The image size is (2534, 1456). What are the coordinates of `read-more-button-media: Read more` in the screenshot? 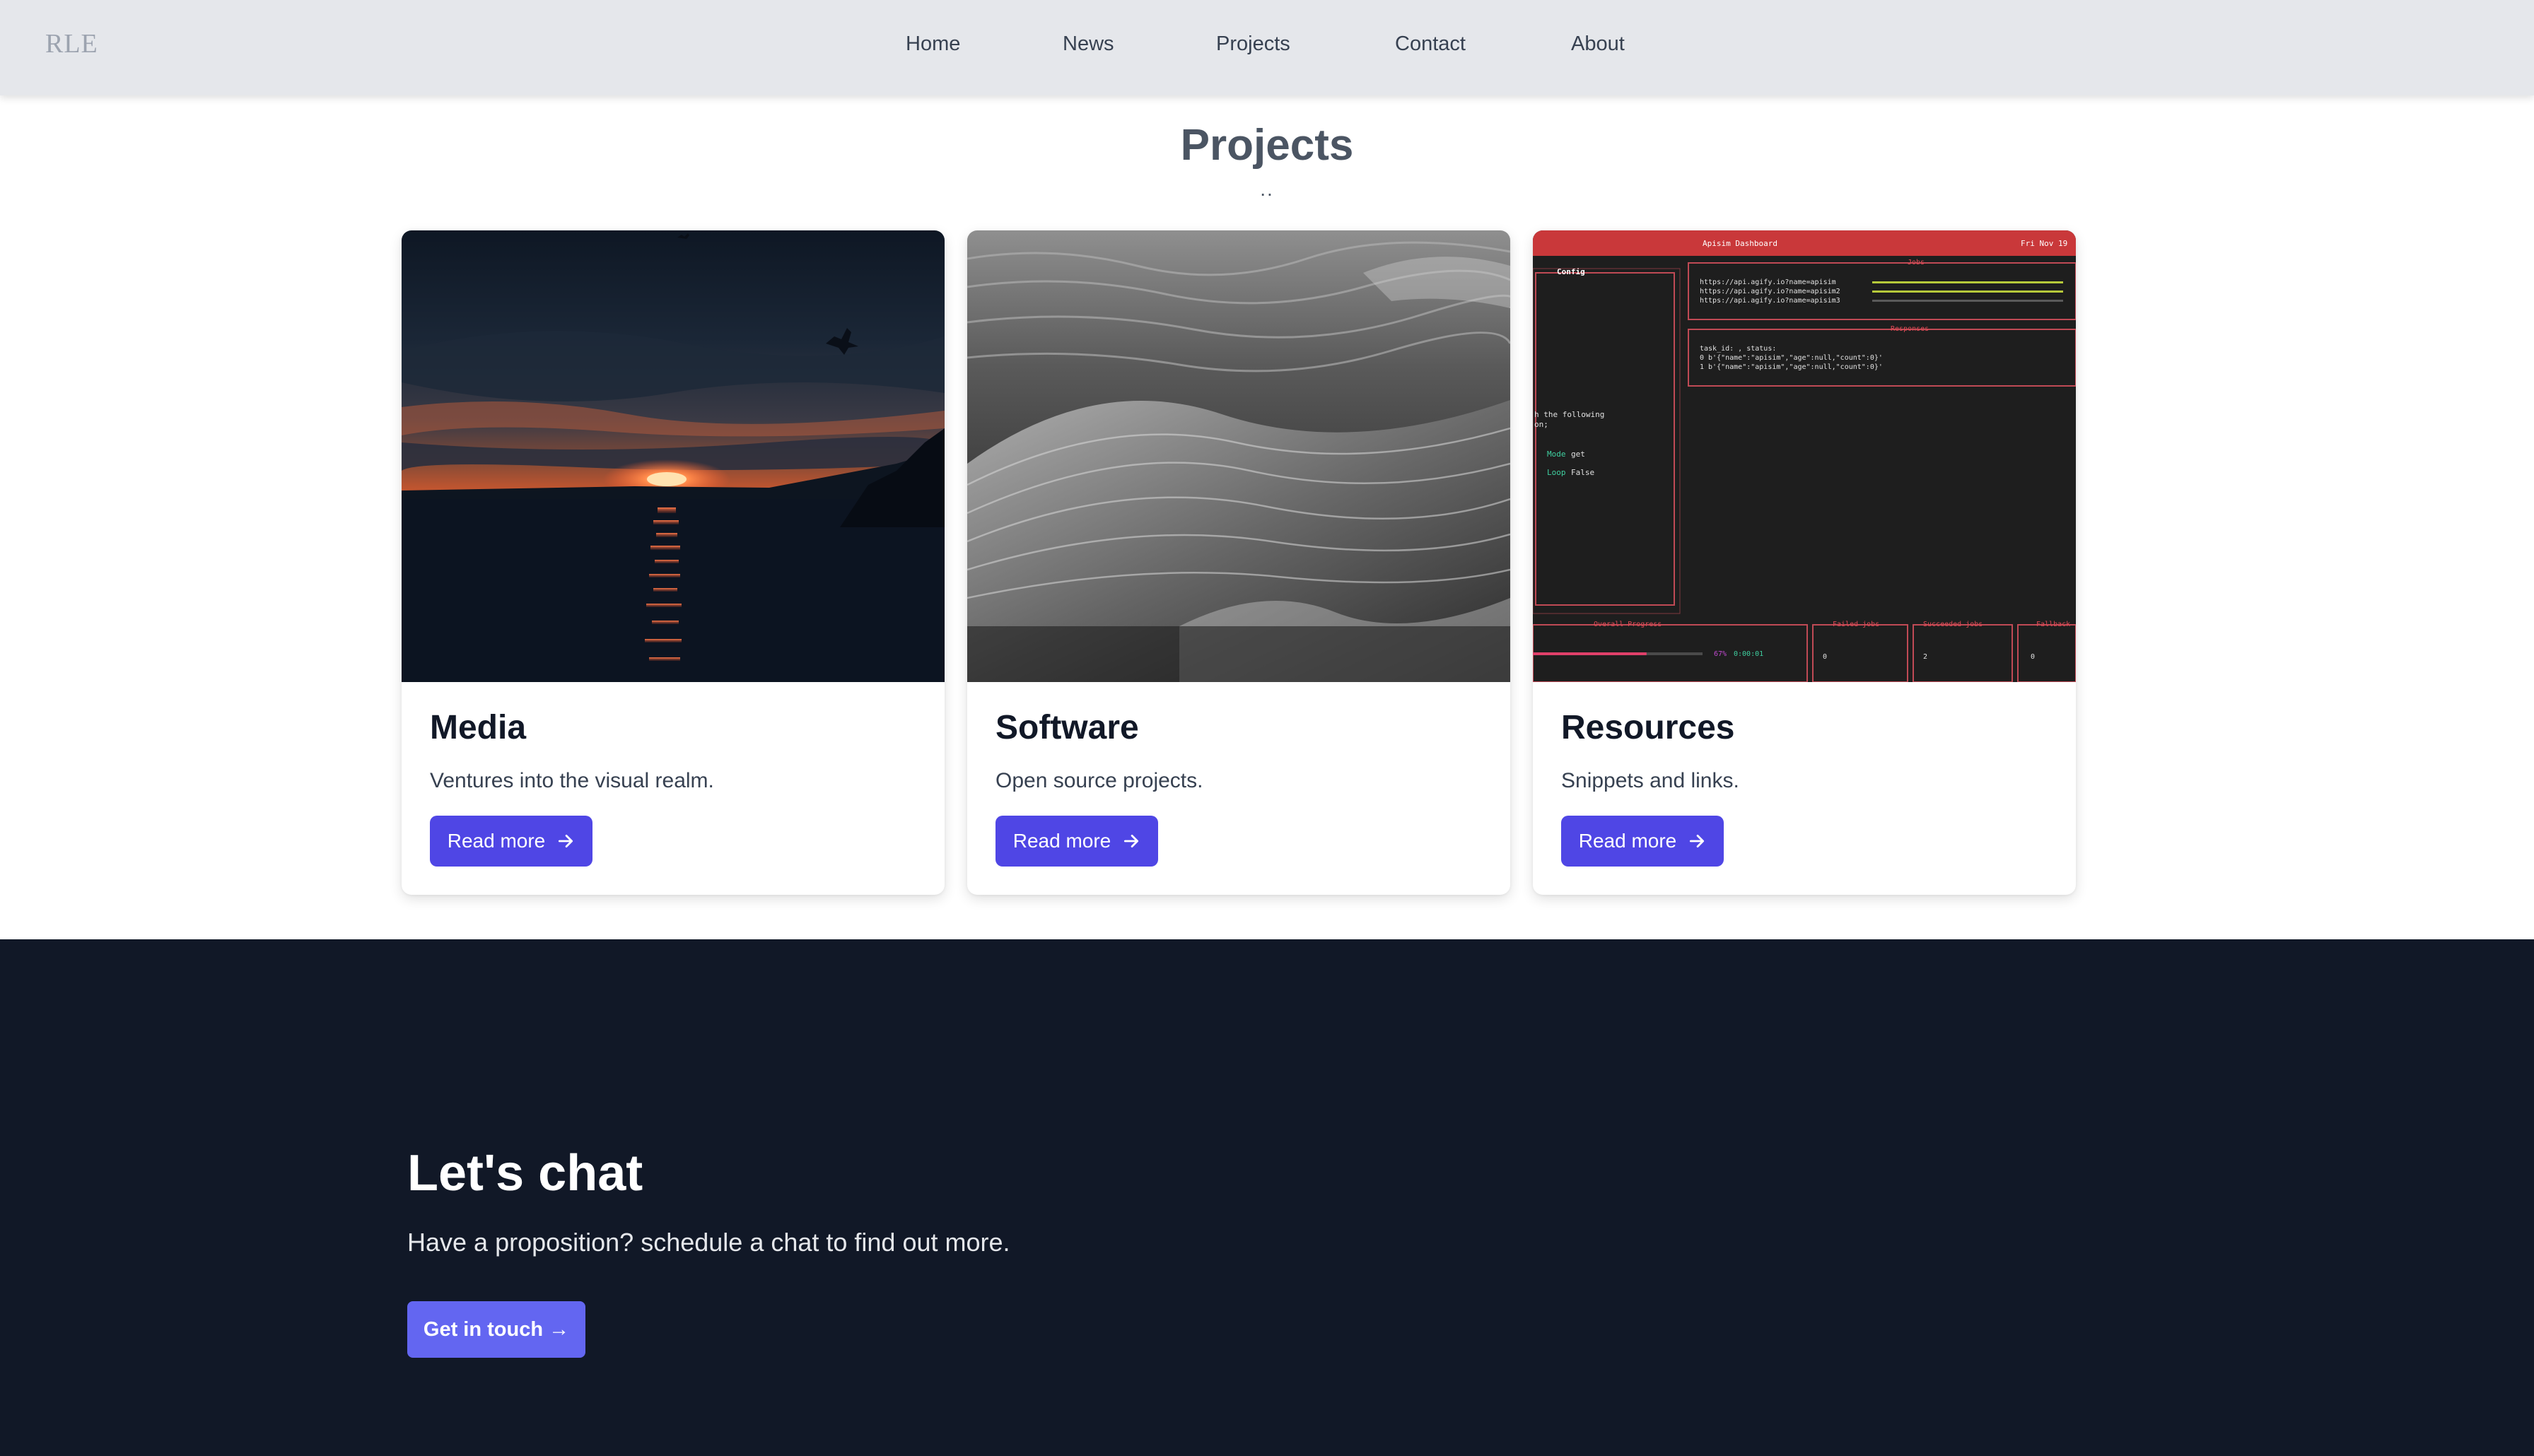 It's located at (511, 842).